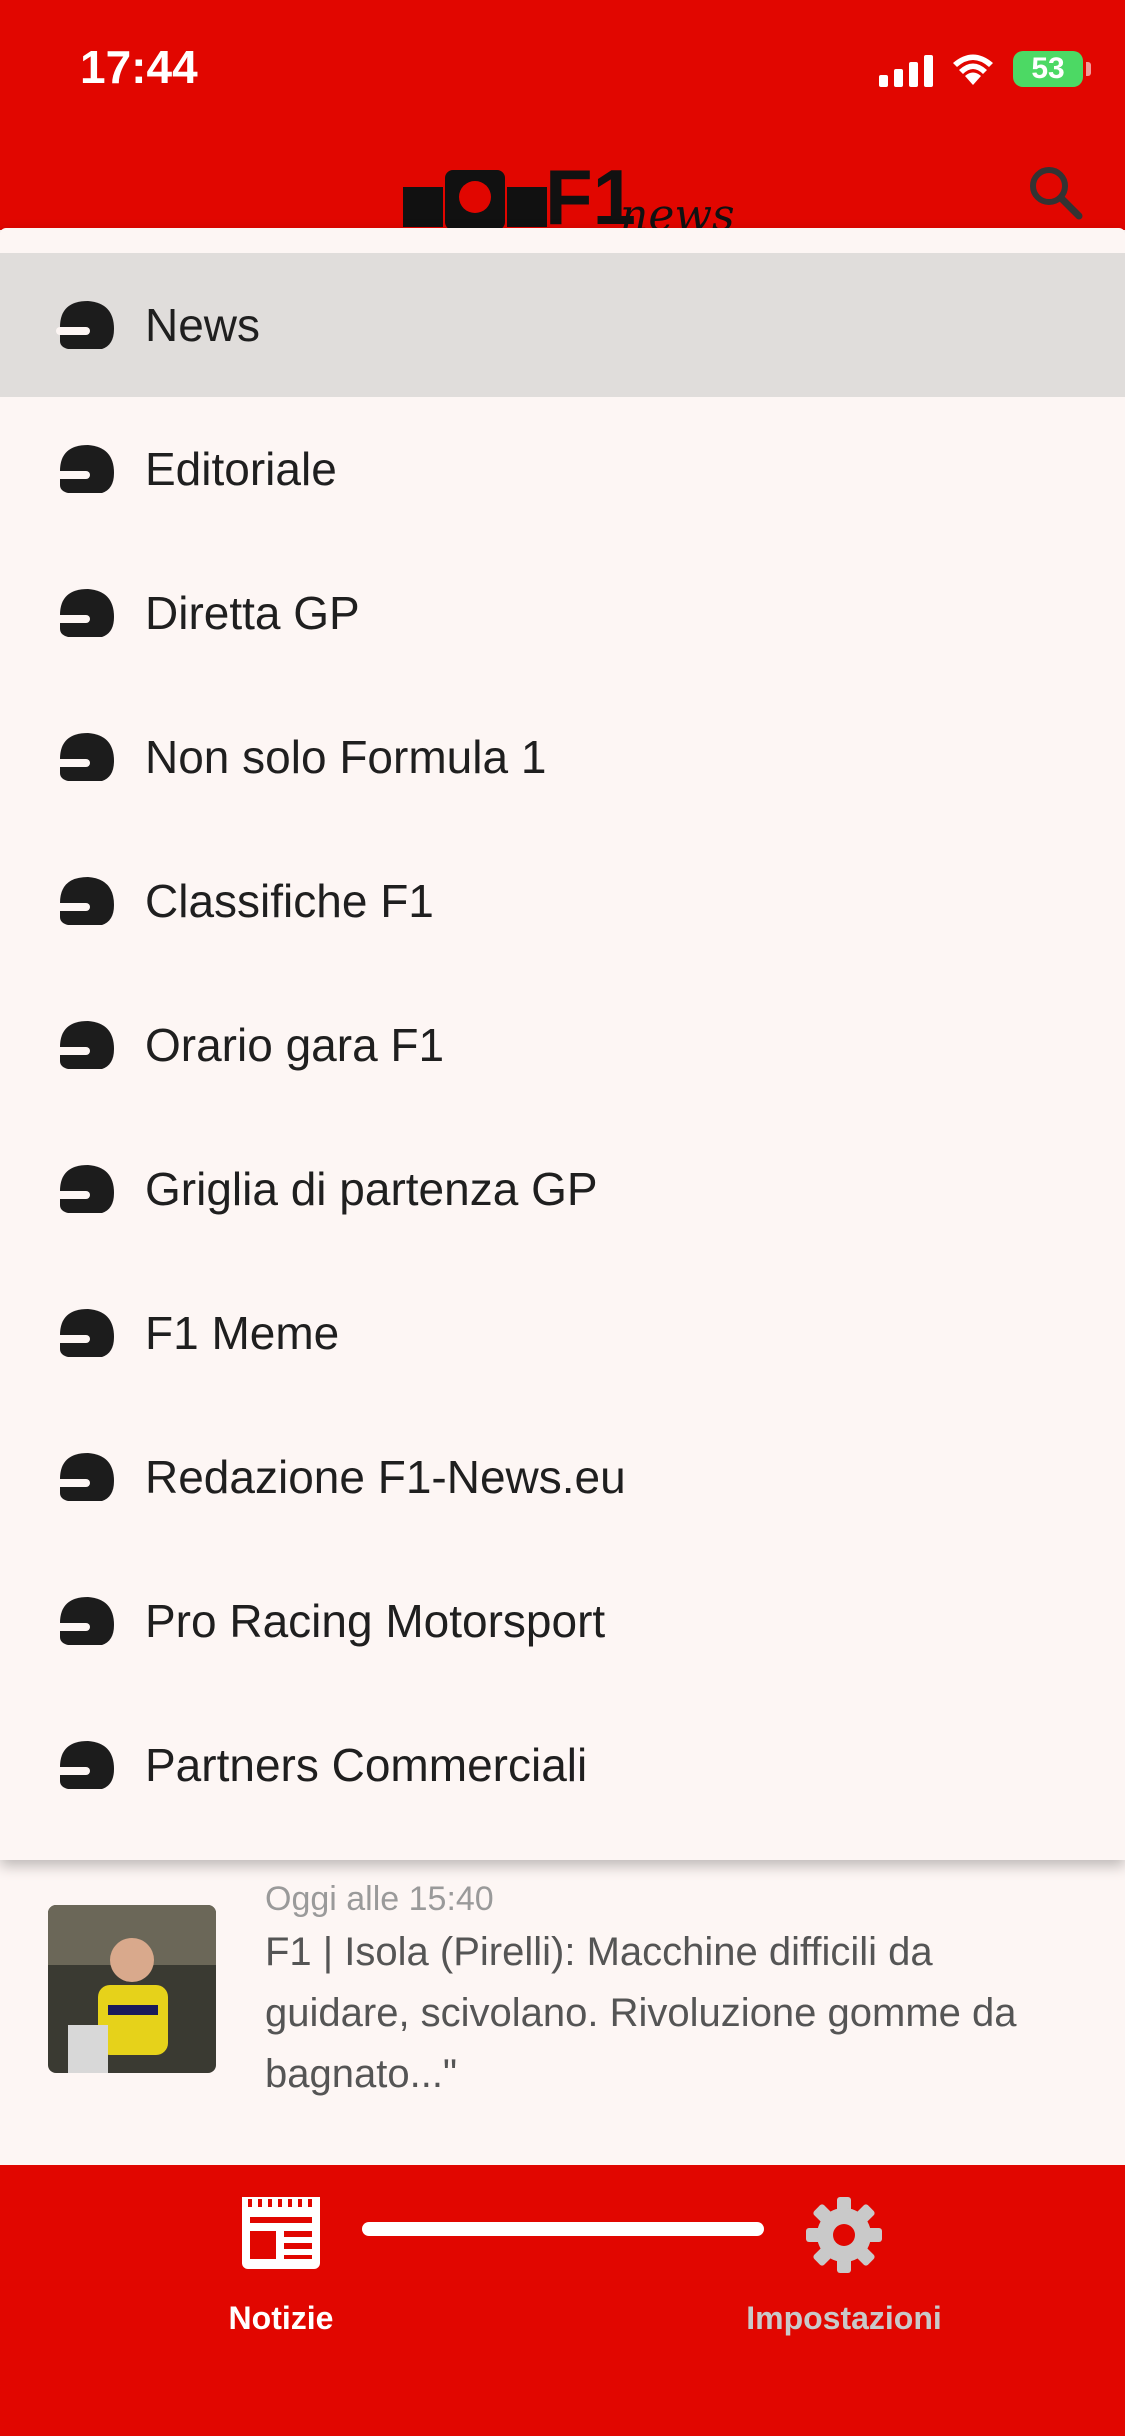 The width and height of the screenshot is (1125, 2436). What do you see at coordinates (562, 2300) in the screenshot?
I see `bottom-tab-bar: Notizie Impostazioni` at bounding box center [562, 2300].